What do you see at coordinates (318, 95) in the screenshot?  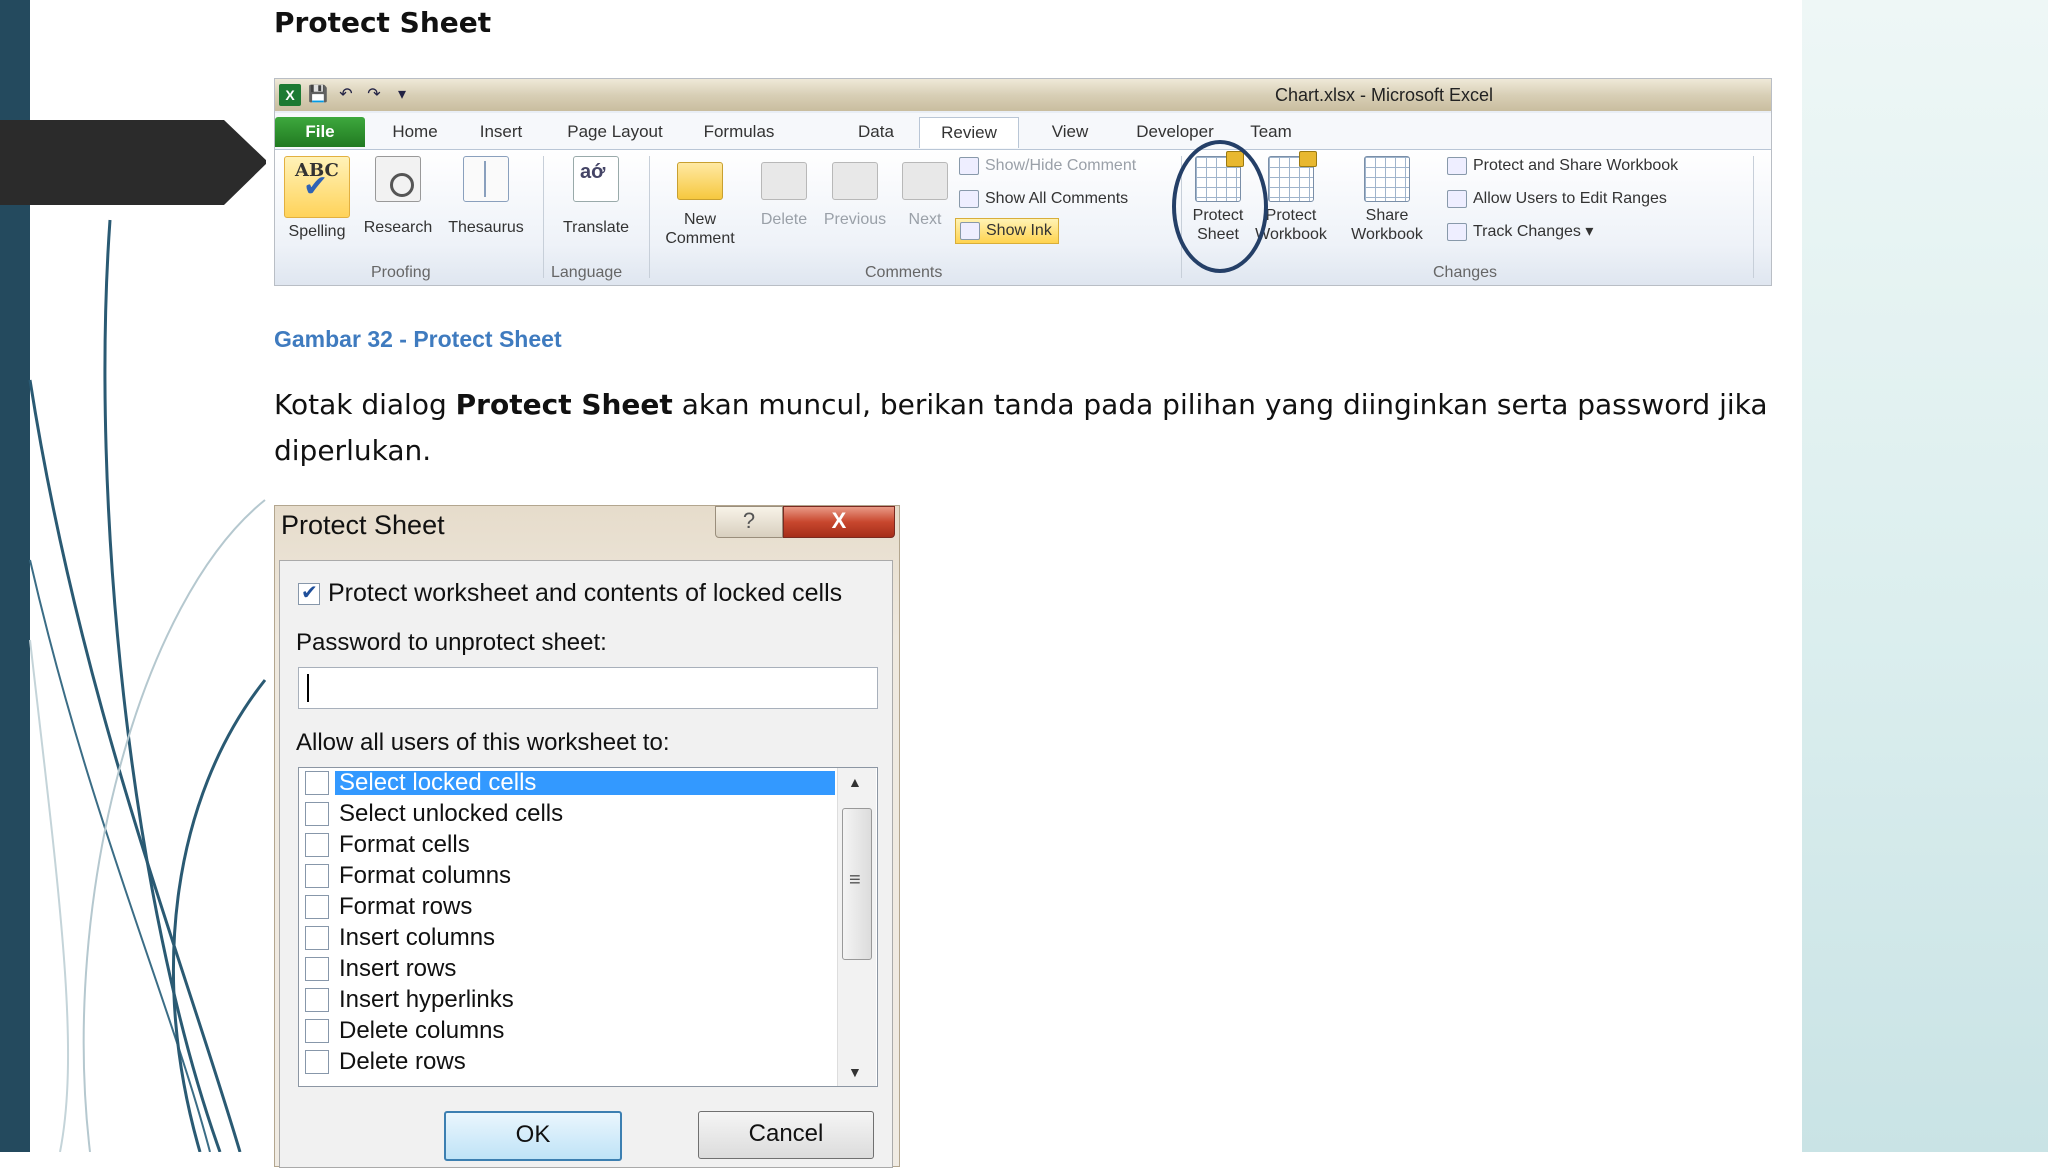 I see `save-icon: 💾` at bounding box center [318, 95].